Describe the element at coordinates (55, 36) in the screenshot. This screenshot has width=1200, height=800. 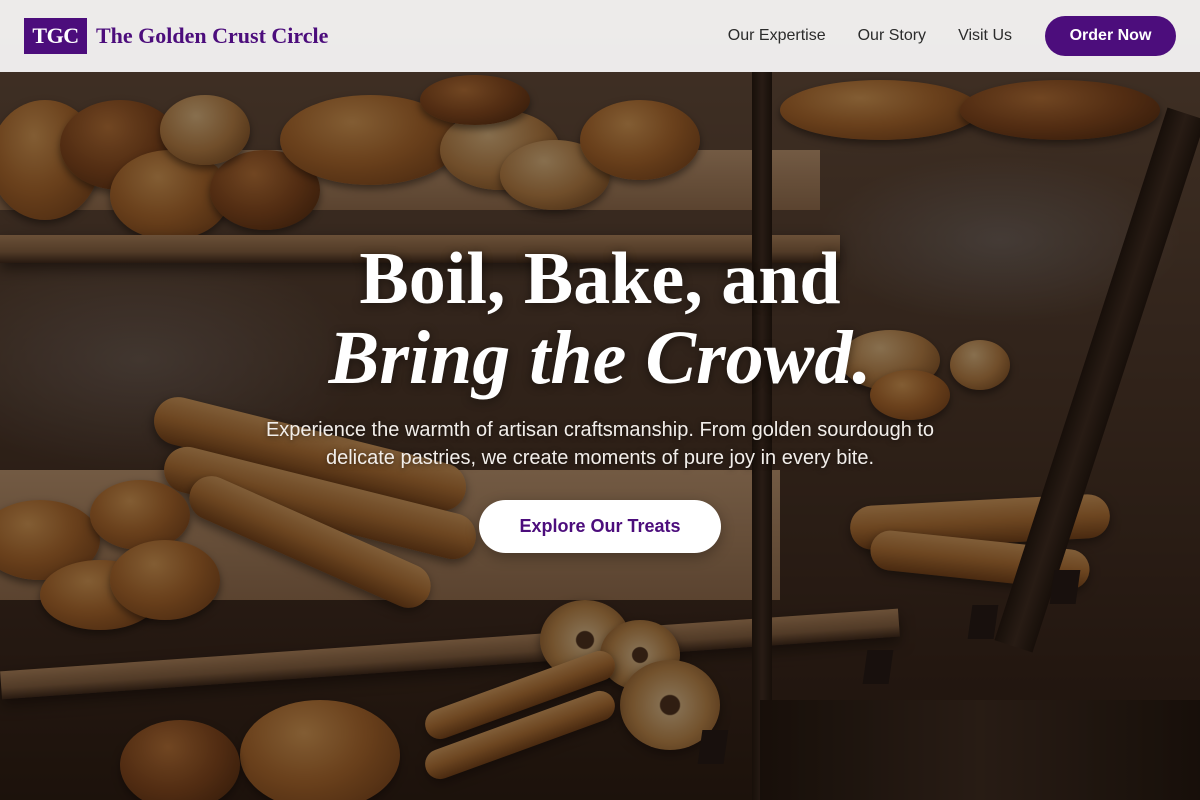
I see `brand-logo: TGC` at that location.